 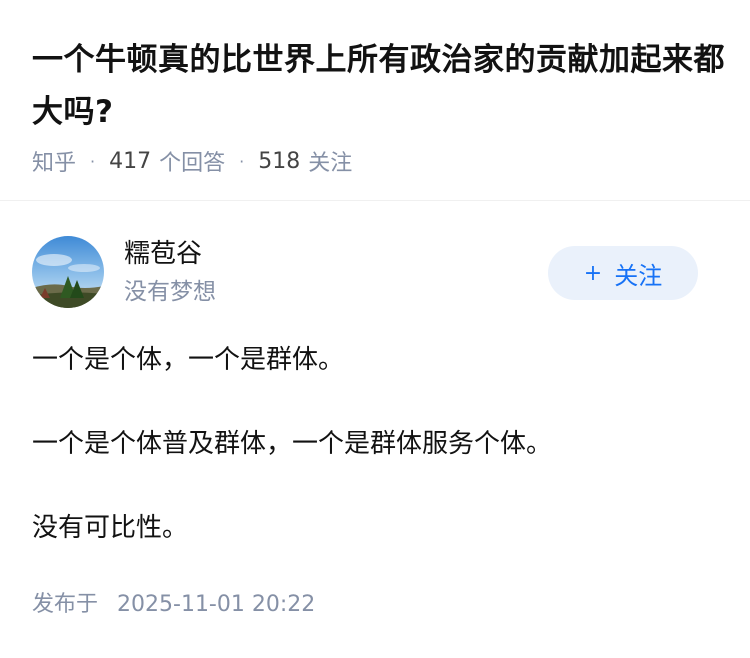 What do you see at coordinates (170, 292) in the screenshot?
I see `author-headline: 没有梦想` at bounding box center [170, 292].